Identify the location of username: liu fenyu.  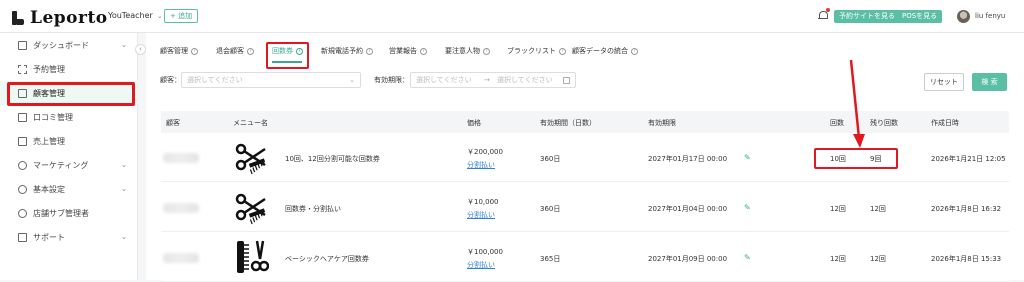
(990, 16).